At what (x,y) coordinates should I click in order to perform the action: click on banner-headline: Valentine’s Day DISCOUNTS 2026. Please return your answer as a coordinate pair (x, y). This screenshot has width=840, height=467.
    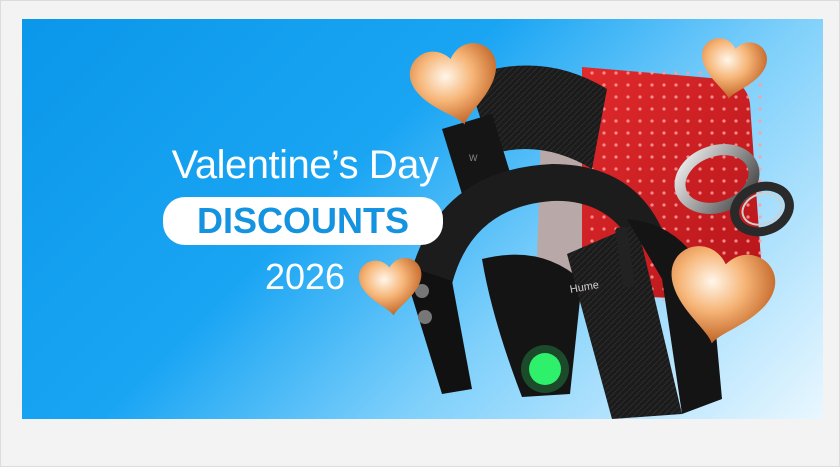
    Looking at the image, I should click on (305, 220).